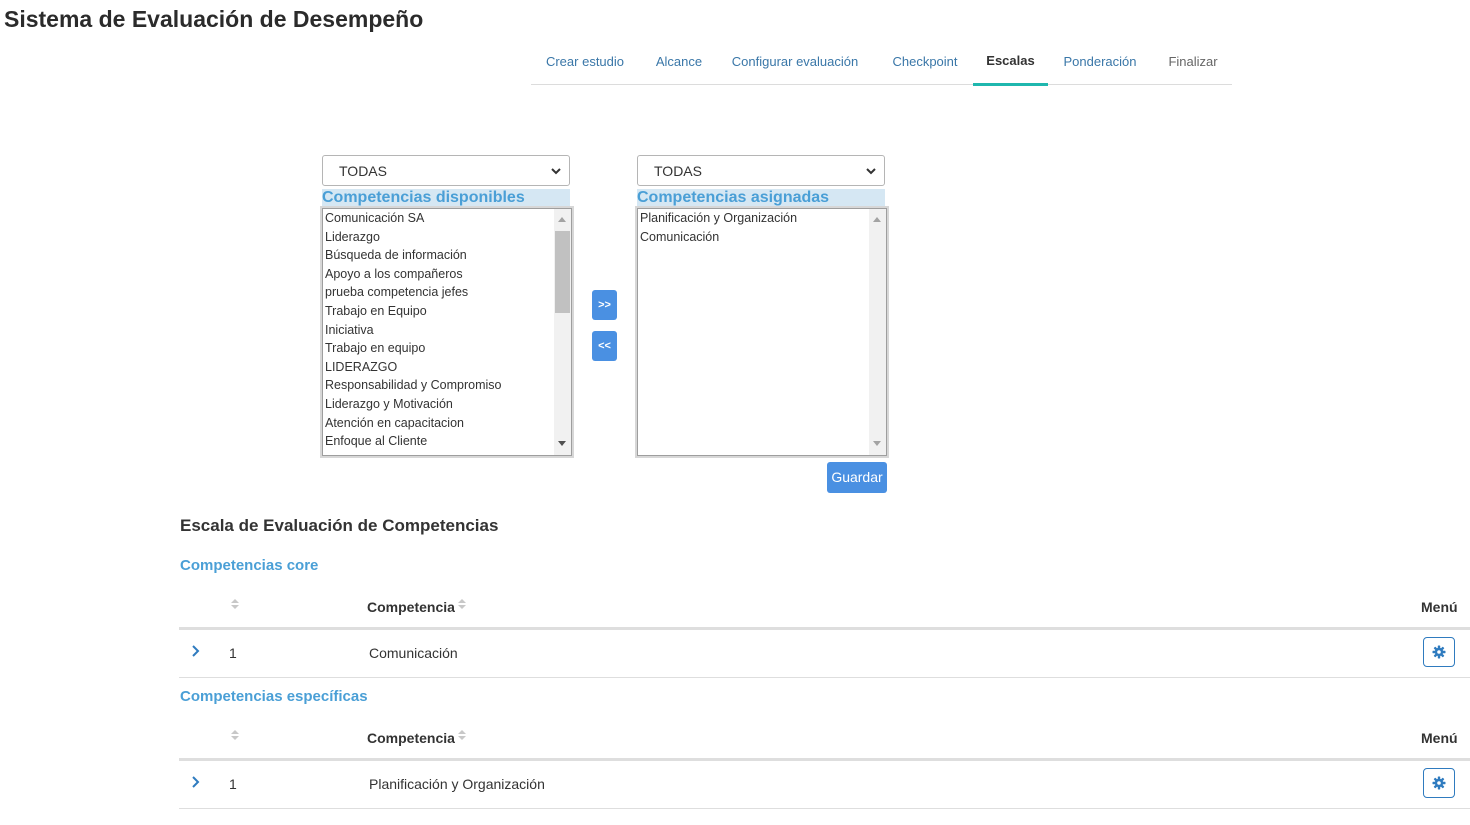 This screenshot has width=1470, height=825. Describe the element at coordinates (439, 367) in the screenshot. I see `list-item: LIDERAZGO` at that location.